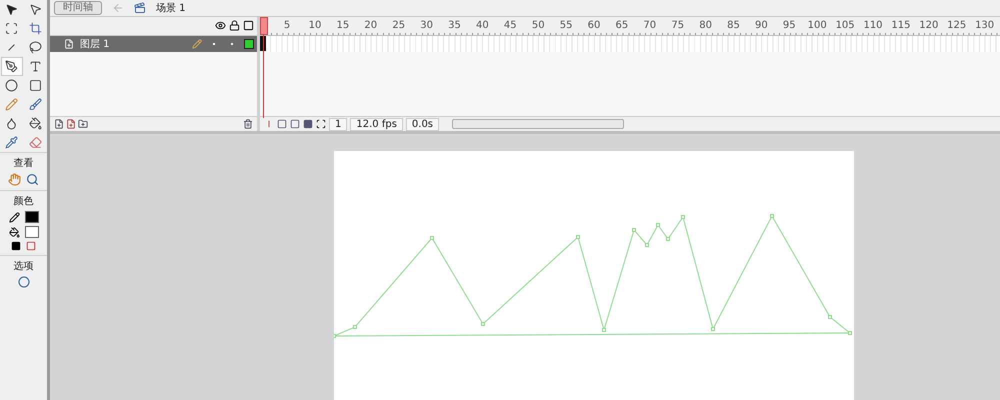 The width and height of the screenshot is (1000, 400). Describe the element at coordinates (594, 25) in the screenshot. I see `frame-number: 60` at that location.